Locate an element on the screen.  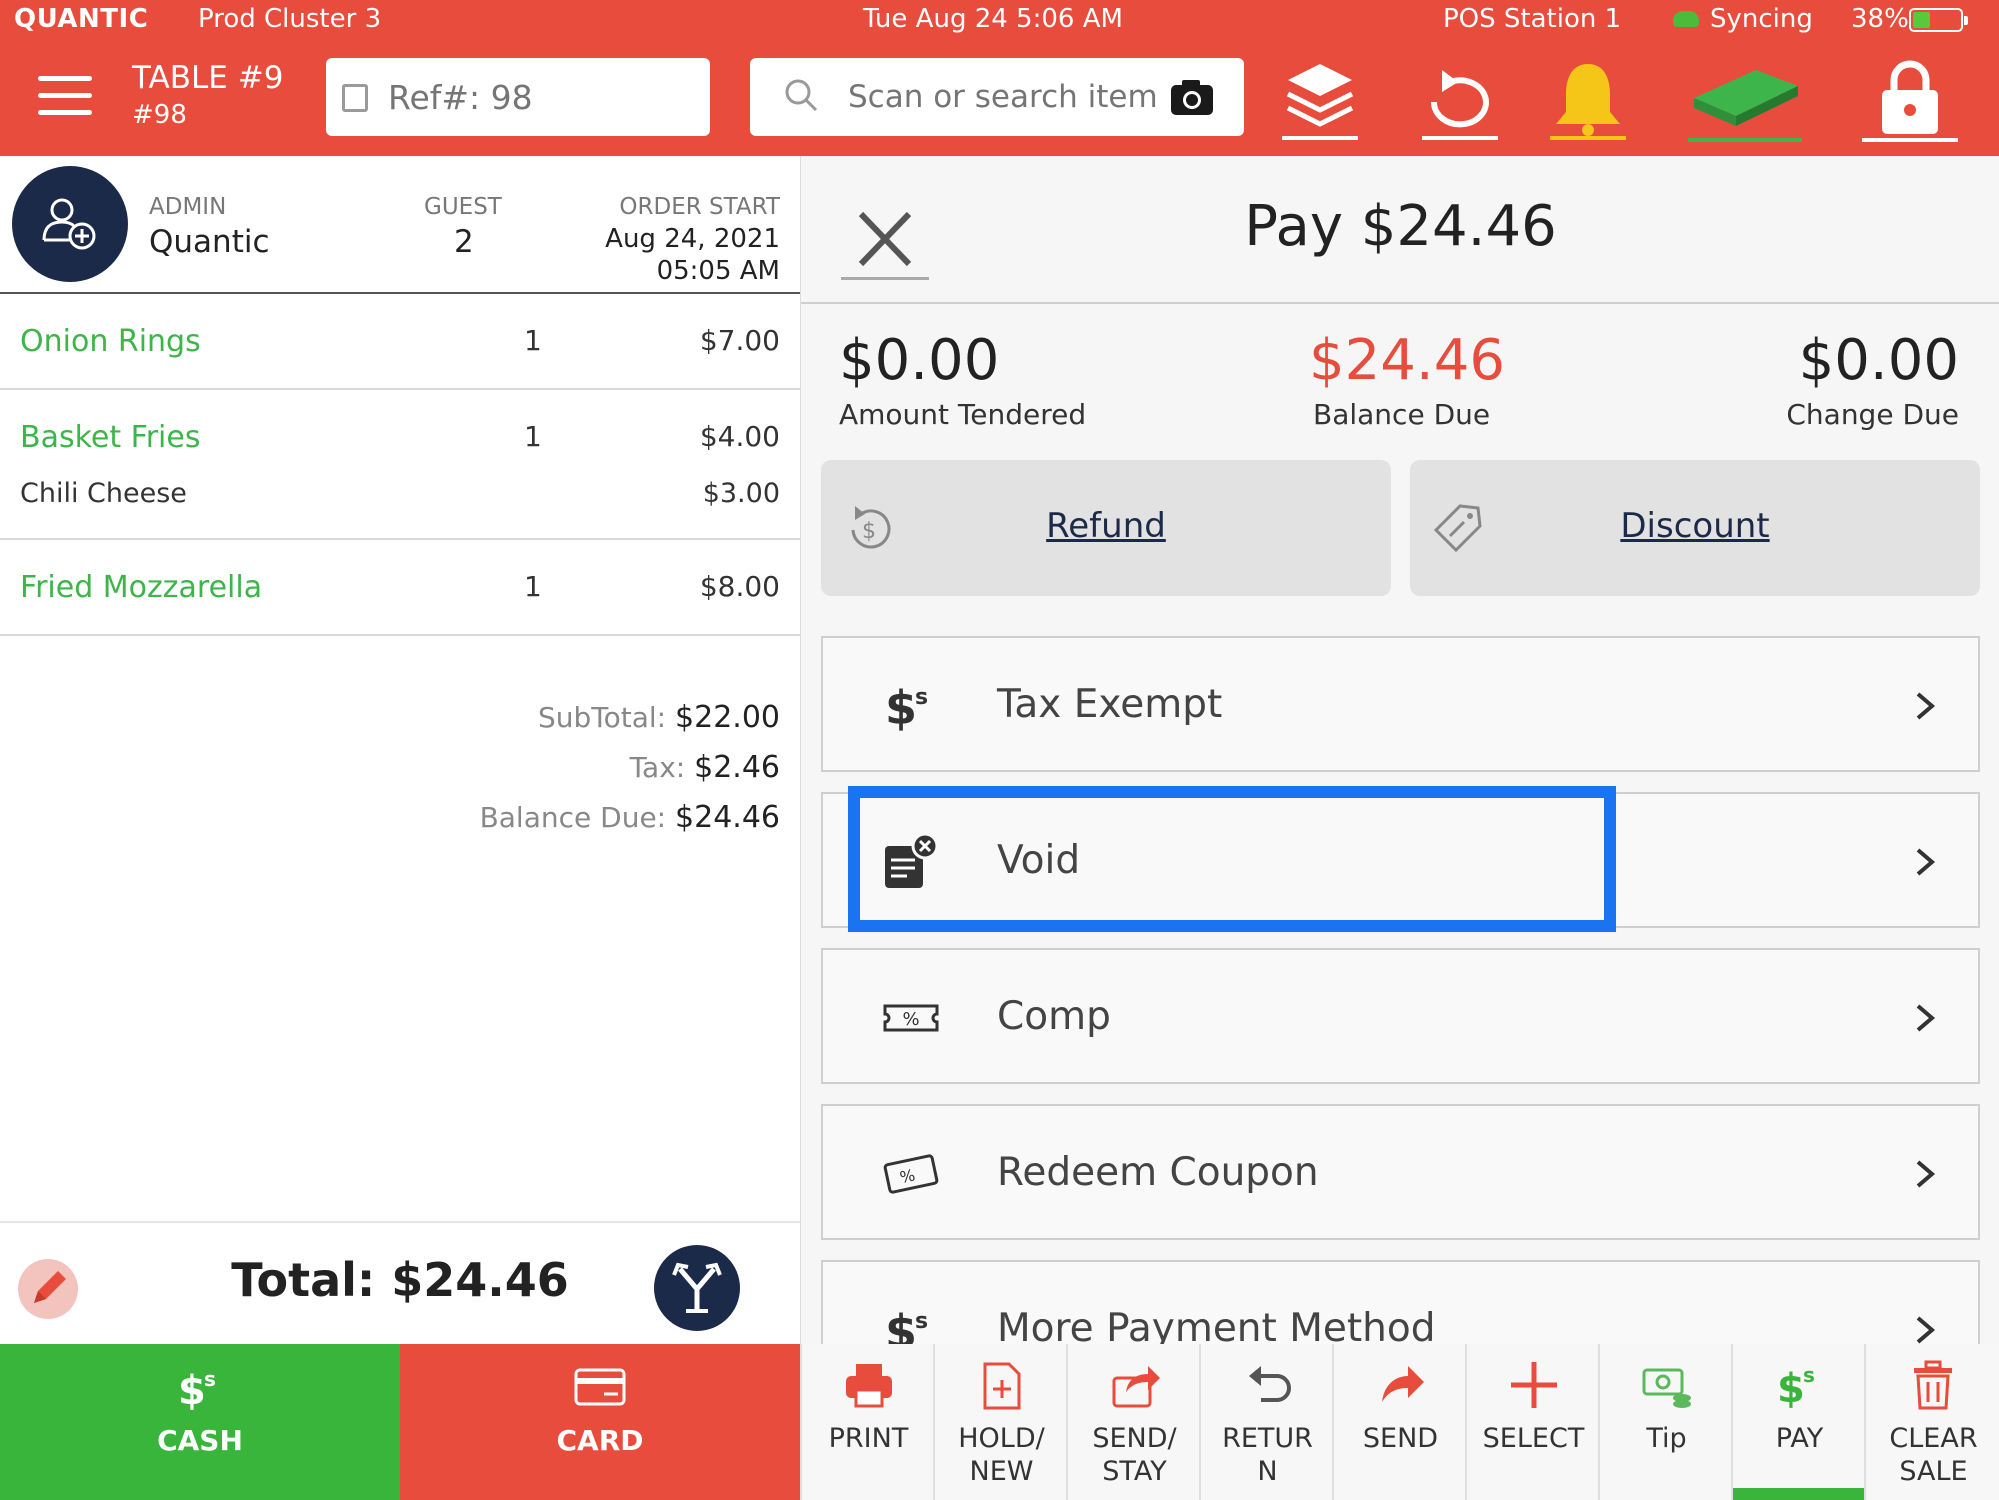
void-option: Void is located at coordinates (1400, 860).